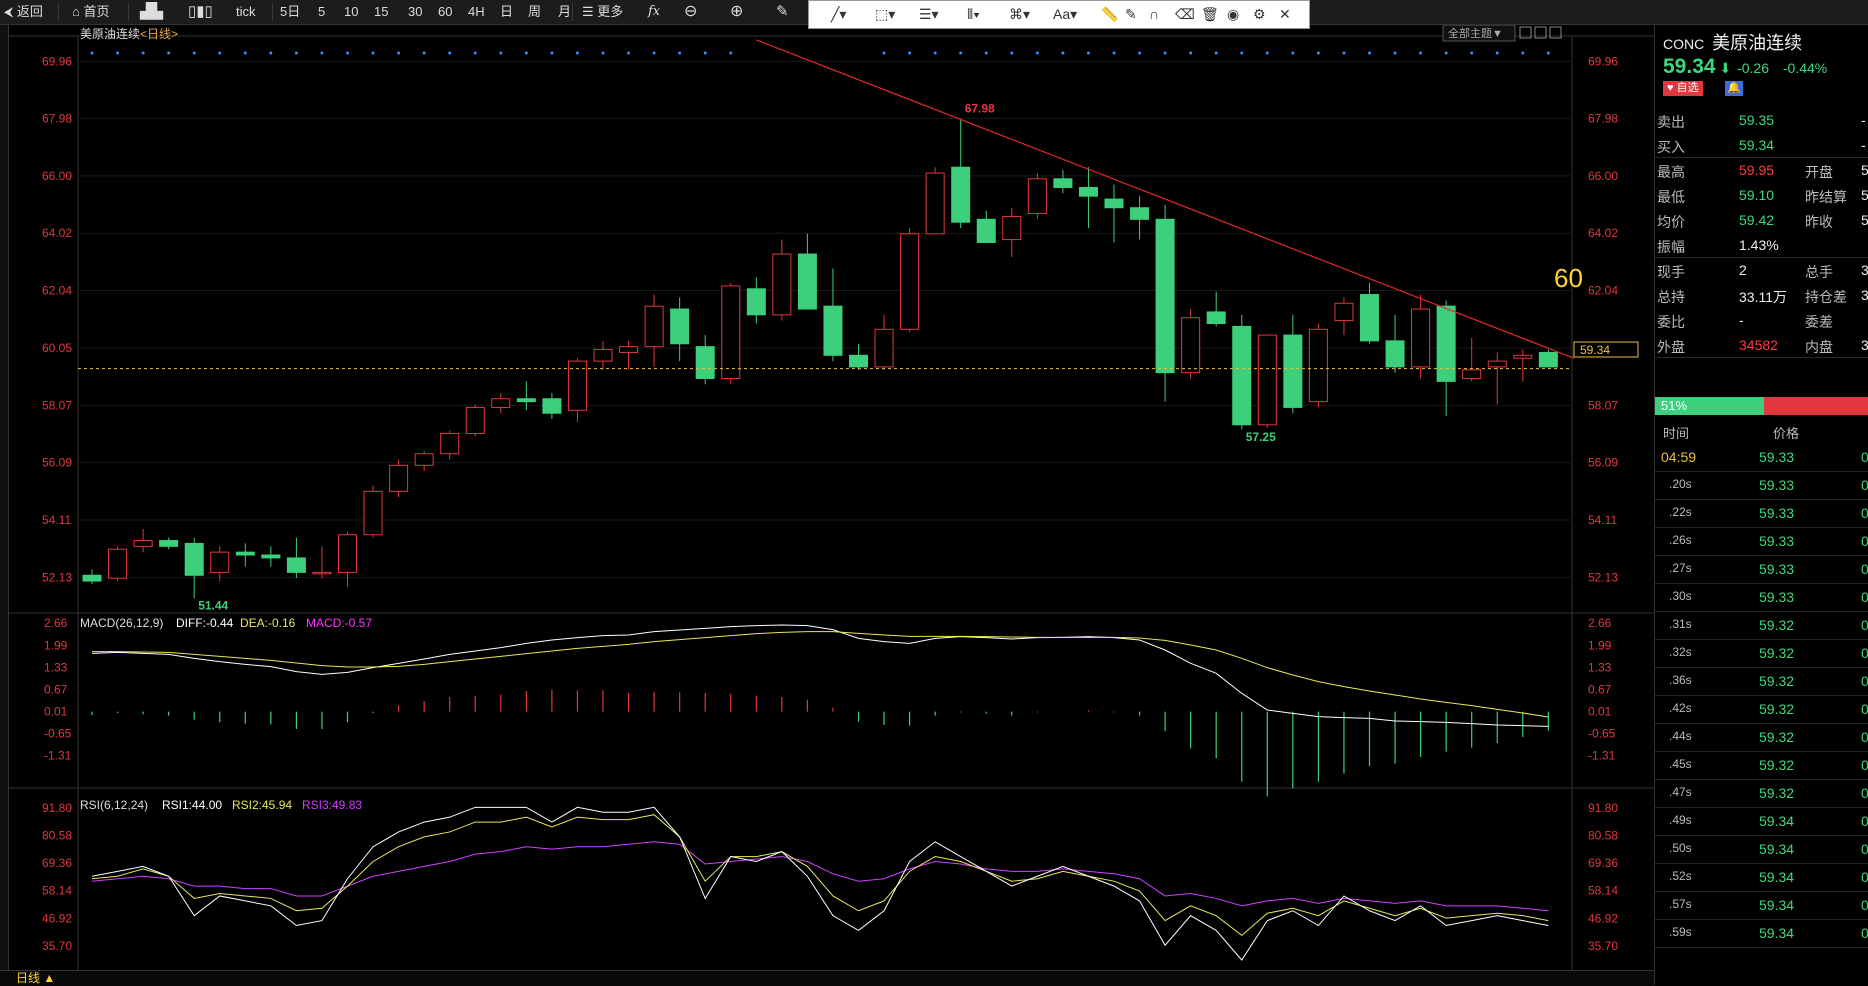 Image resolution: width=1868 pixels, height=986 pixels. Describe the element at coordinates (1683, 88) in the screenshot. I see `watchlist-button: ♥ 自选` at that location.